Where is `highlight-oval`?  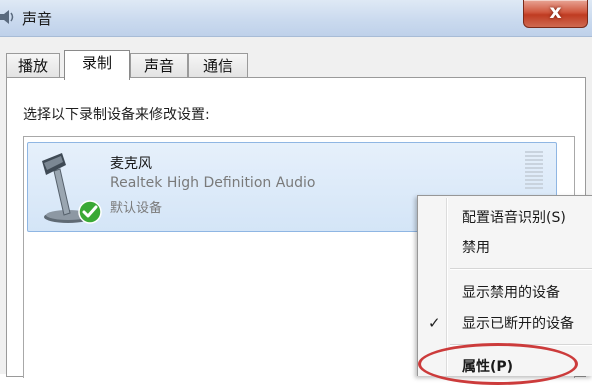
highlight-oval is located at coordinates (498, 364).